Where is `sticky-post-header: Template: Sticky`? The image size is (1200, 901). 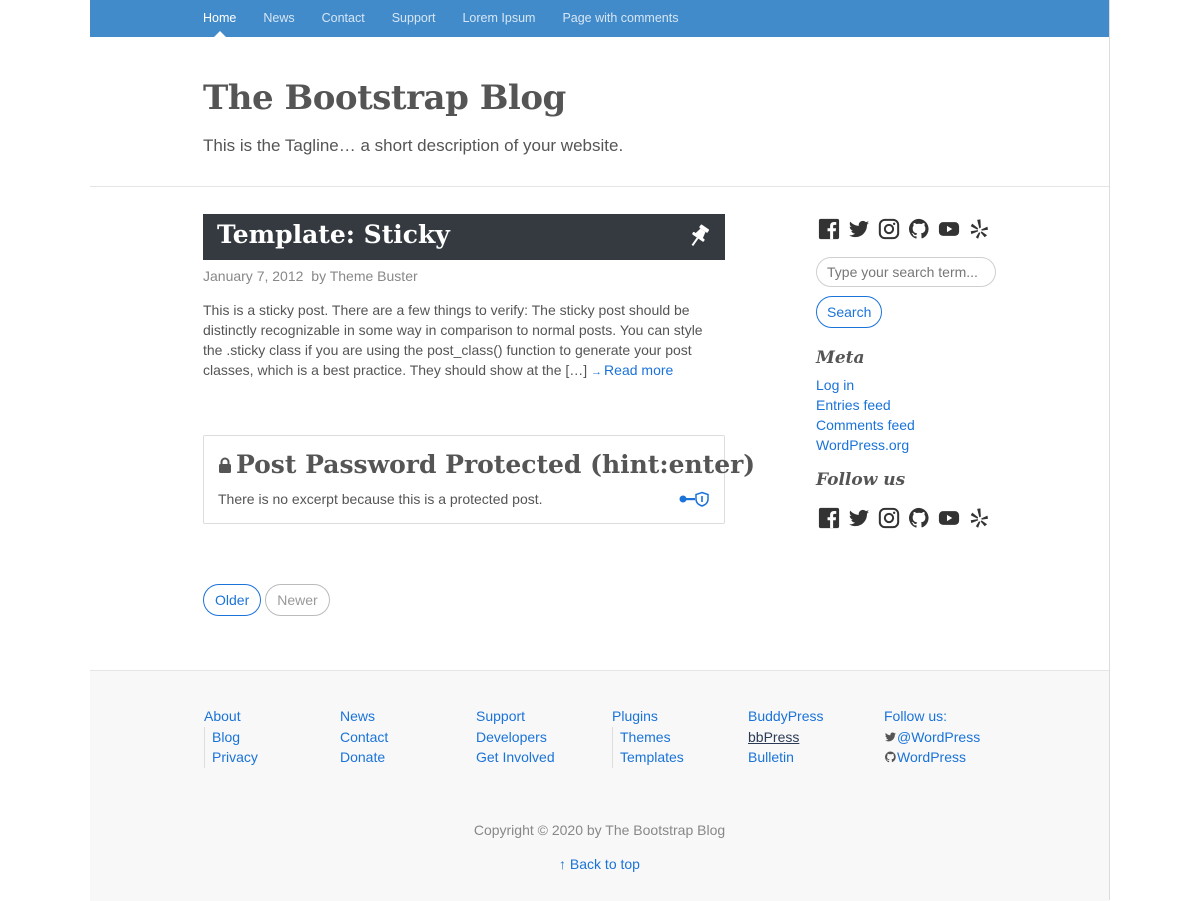
sticky-post-header: Template: Sticky is located at coordinates (464, 237).